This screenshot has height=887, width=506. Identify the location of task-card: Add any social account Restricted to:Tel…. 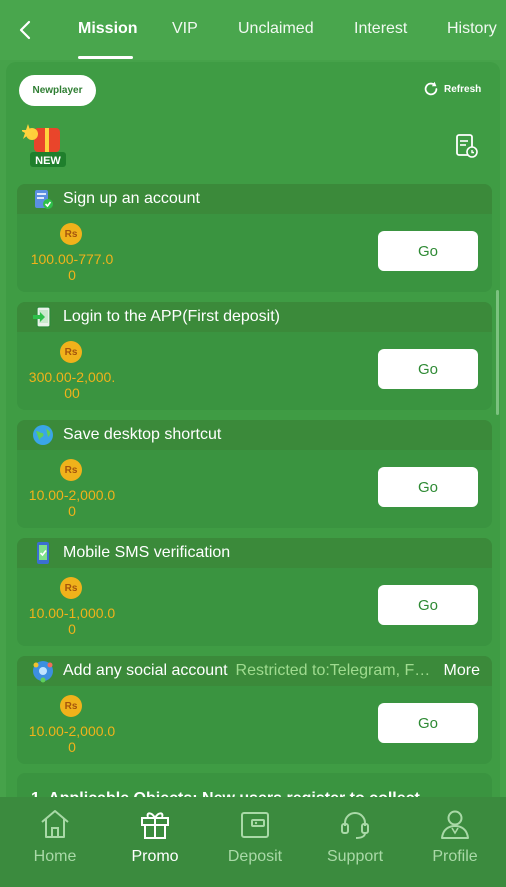
(254, 710).